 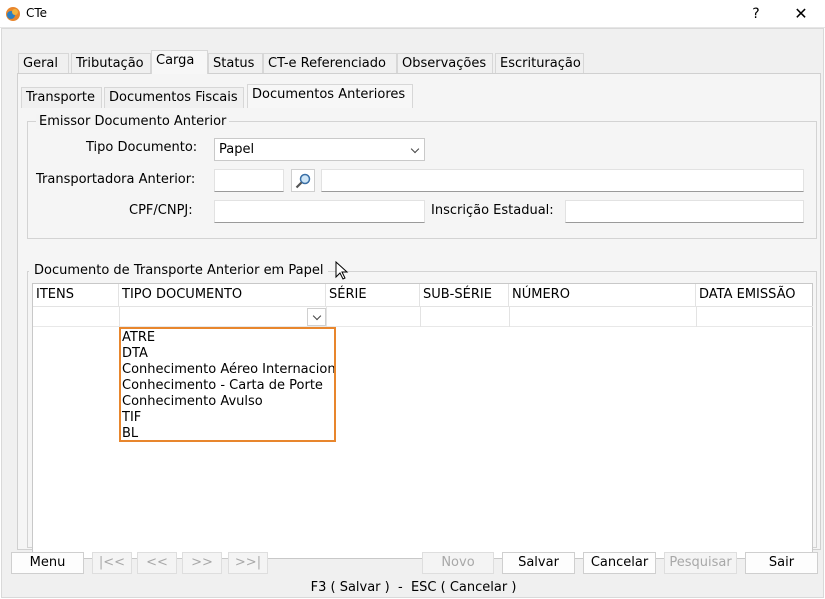 What do you see at coordinates (330, 96) in the screenshot?
I see `subtab-documentos-anteriores: Documentos Anteriores` at bounding box center [330, 96].